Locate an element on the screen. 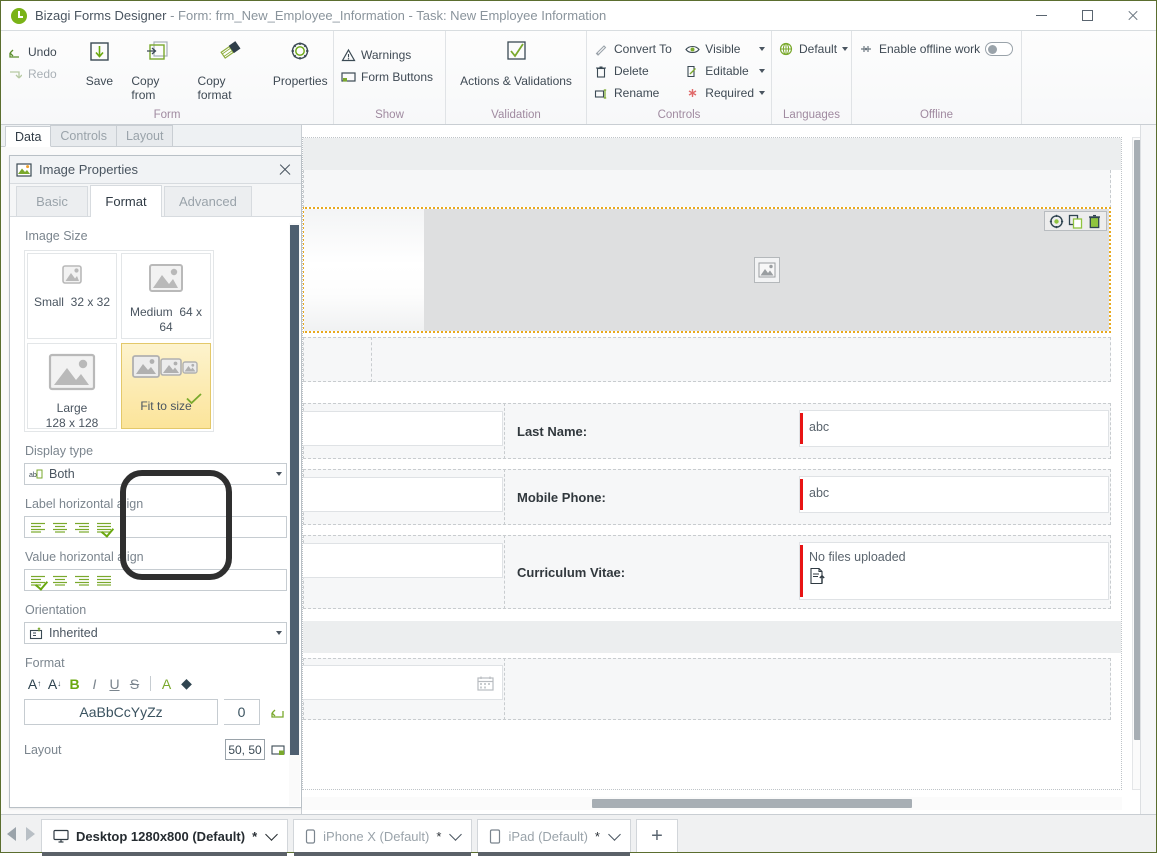 The width and height of the screenshot is (1157, 856). format-section-label: Format is located at coordinates (45, 663).